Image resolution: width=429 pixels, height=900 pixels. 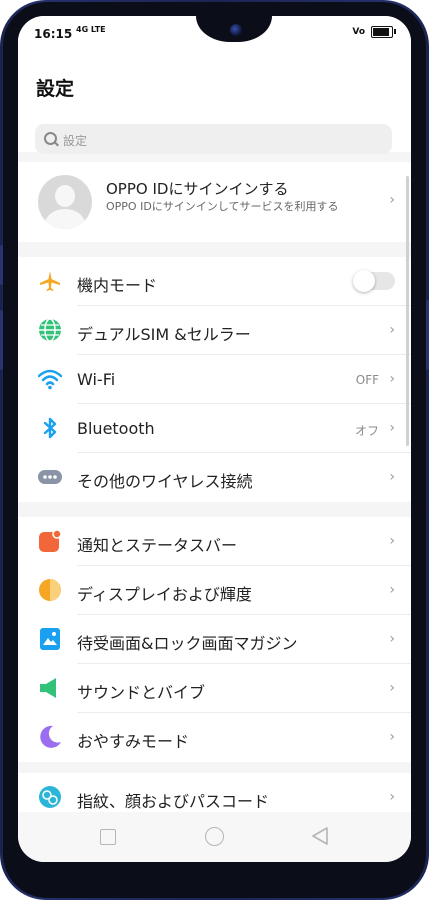 I want to click on wifi-status: OFF, so click(x=367, y=380).